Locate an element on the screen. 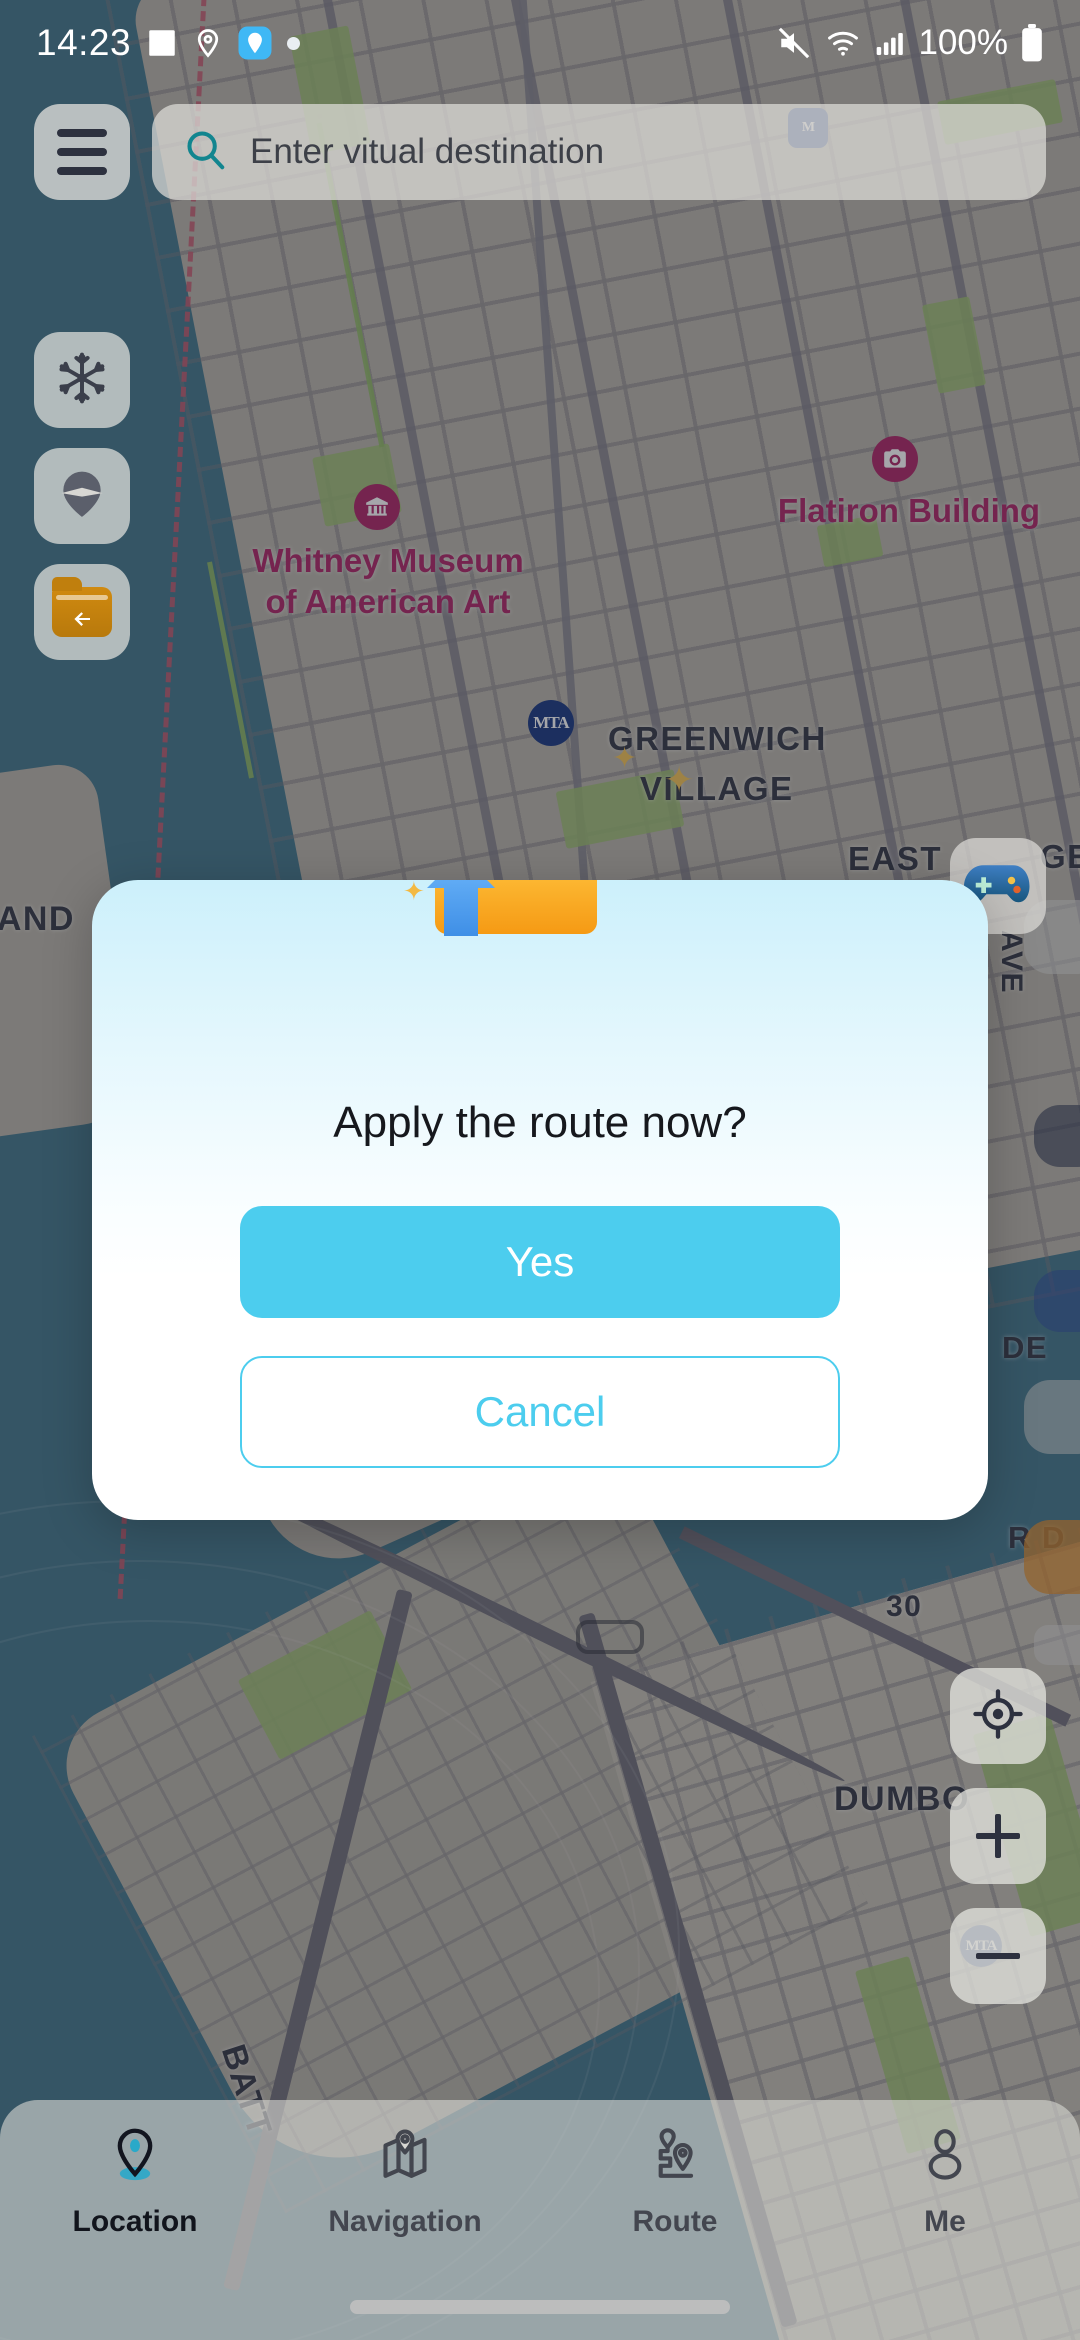 Image resolution: width=1080 pixels, height=2340 pixels. folder-arrow-left-icon is located at coordinates (82, 607).